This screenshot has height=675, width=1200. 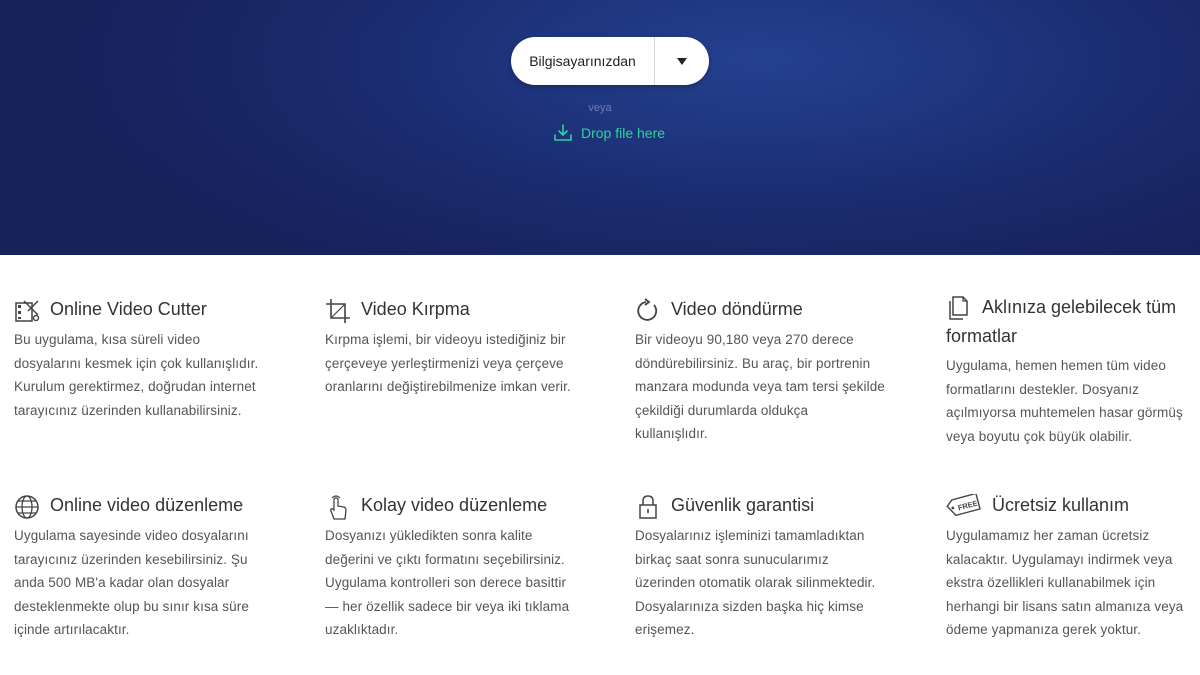 I want to click on description-line: Bu uygulama, kısa süreli video, so click(x=107, y=339).